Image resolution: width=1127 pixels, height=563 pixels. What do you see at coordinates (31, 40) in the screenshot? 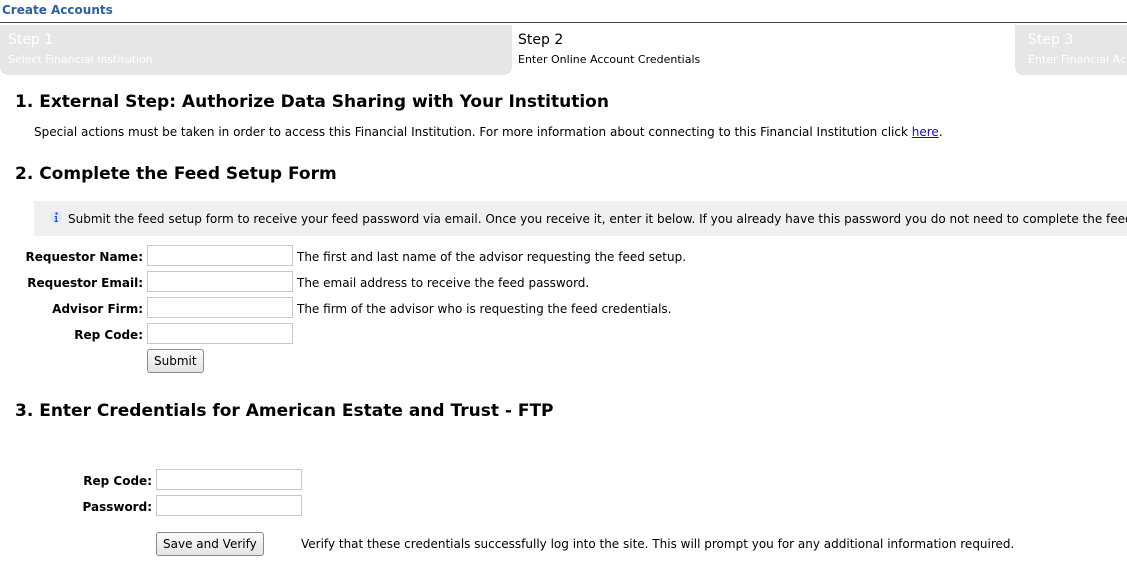
I see `step-1-number: Step 1` at bounding box center [31, 40].